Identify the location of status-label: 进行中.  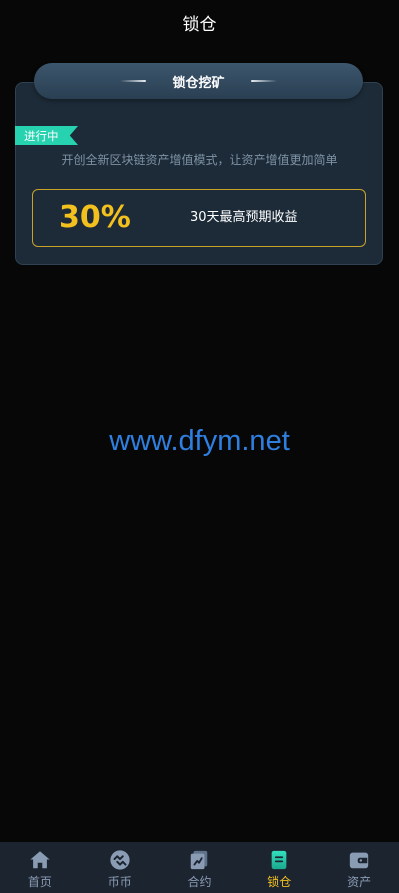
(41, 135).